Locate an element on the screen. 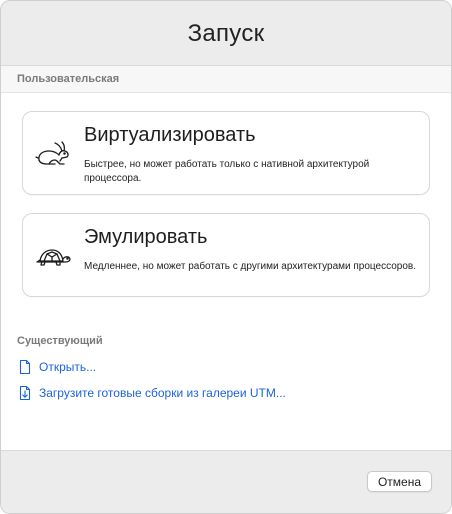 The height and width of the screenshot is (514, 452). document-download-icon is located at coordinates (25, 393).